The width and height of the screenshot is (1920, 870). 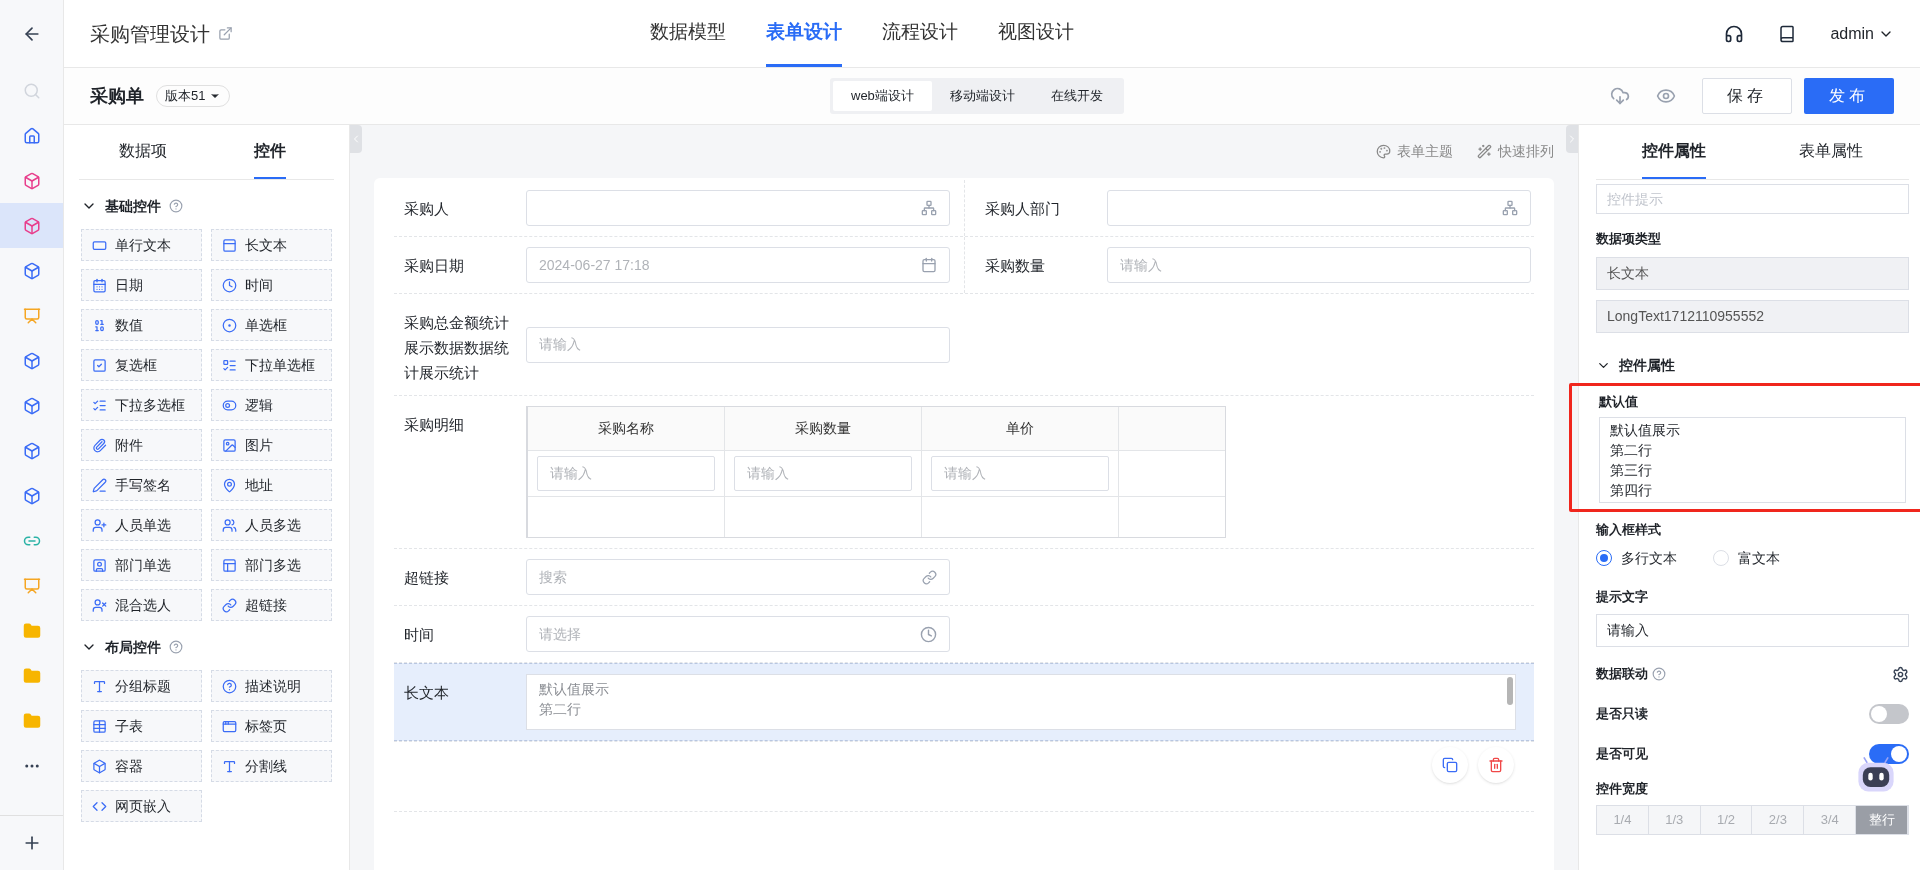 I want to click on control-item: 复选框, so click(x=141, y=365).